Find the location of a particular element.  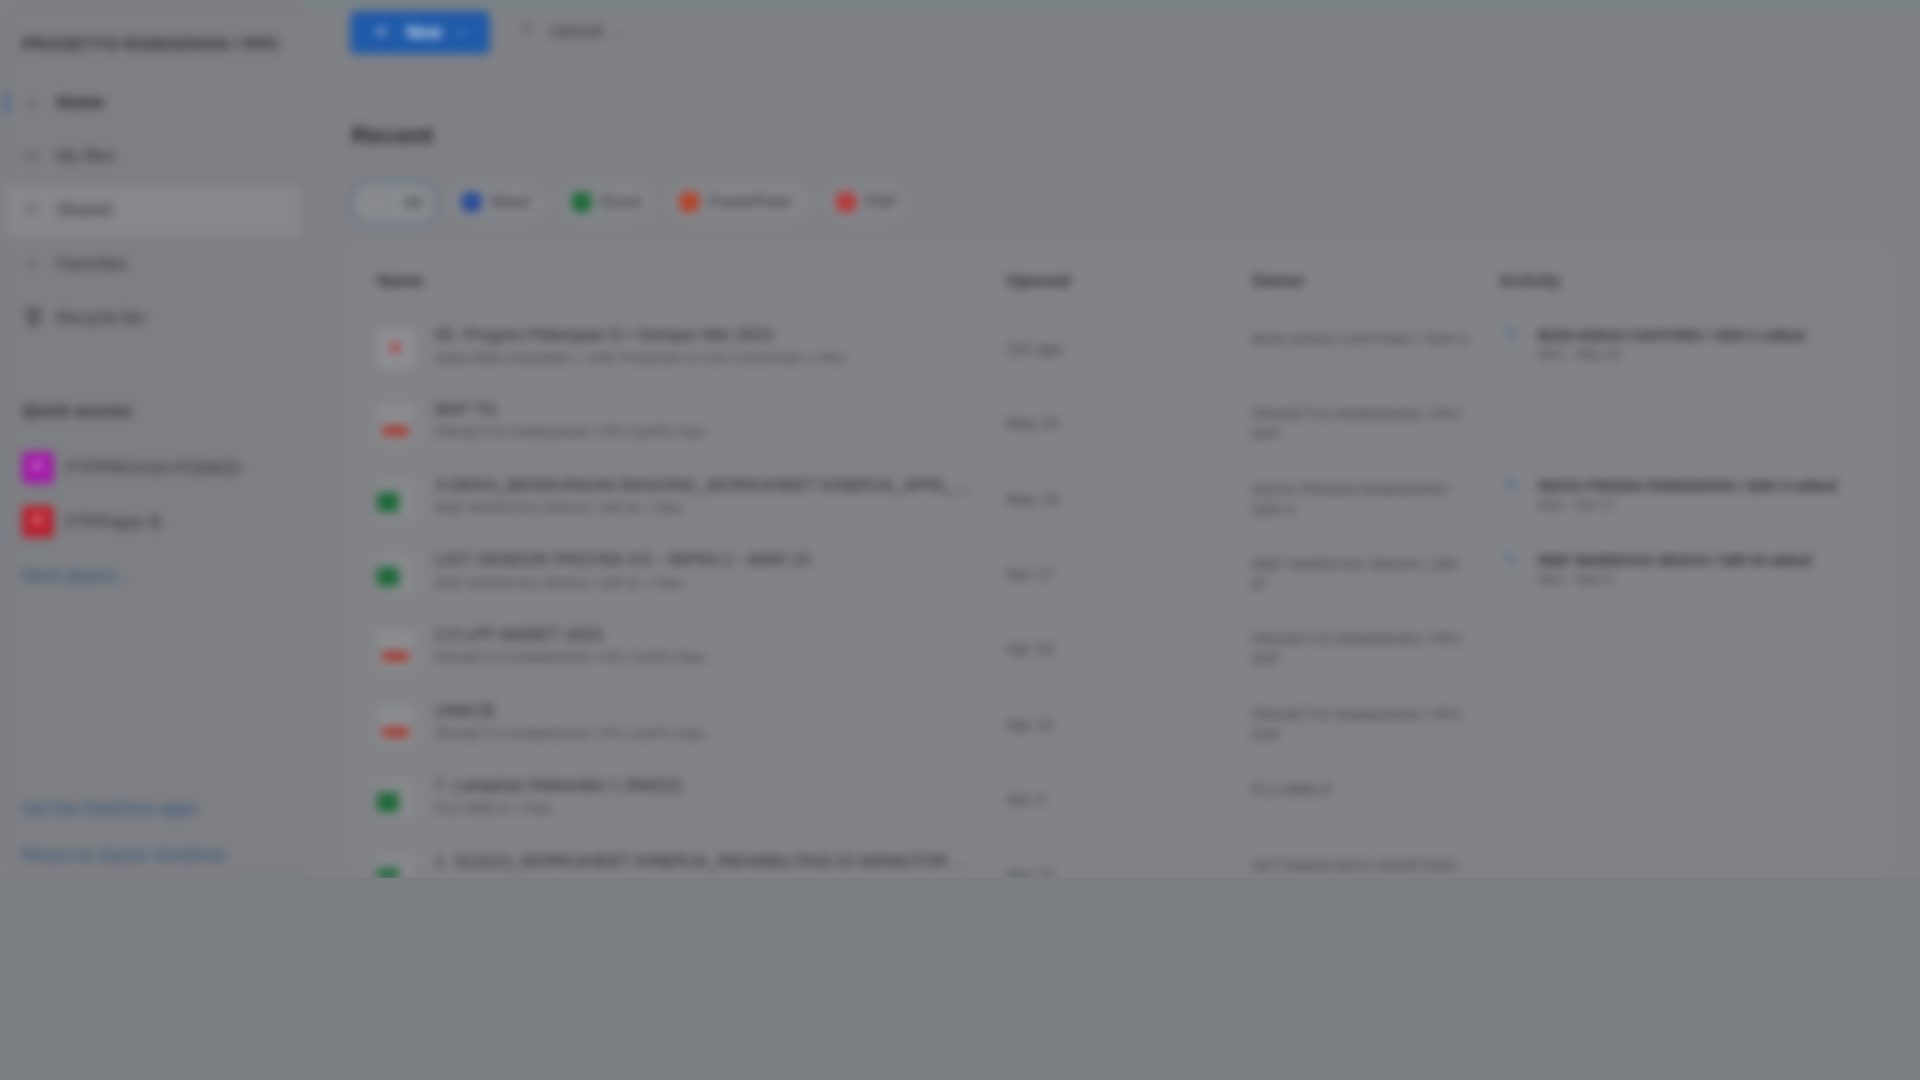

file-name: LIST VENDOR PROYEK KS - INFRA 2 - MAR 23 is located at coordinates (622, 560).